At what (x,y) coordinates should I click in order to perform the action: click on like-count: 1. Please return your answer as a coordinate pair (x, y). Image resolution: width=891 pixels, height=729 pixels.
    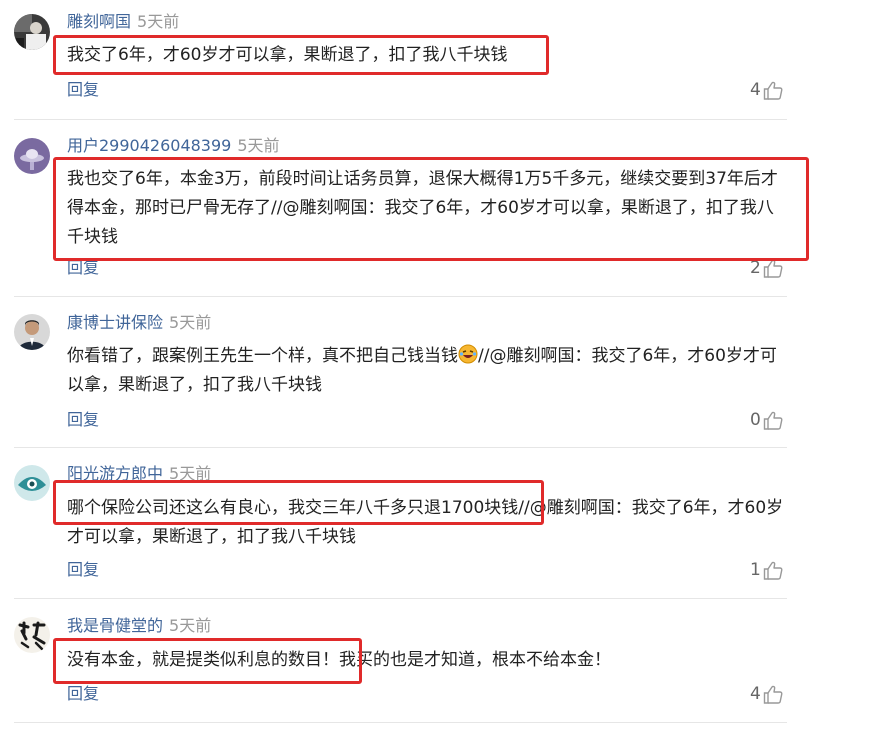
    Looking at the image, I should click on (755, 570).